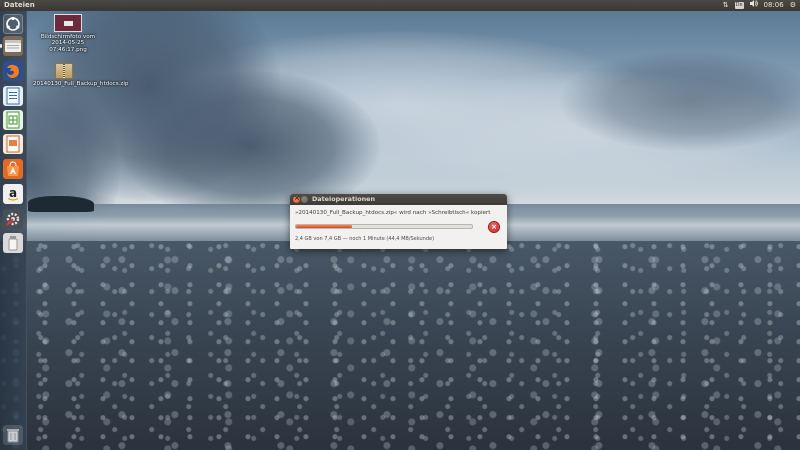 The height and width of the screenshot is (450, 800). I want to click on svg-text: a, so click(13, 193).